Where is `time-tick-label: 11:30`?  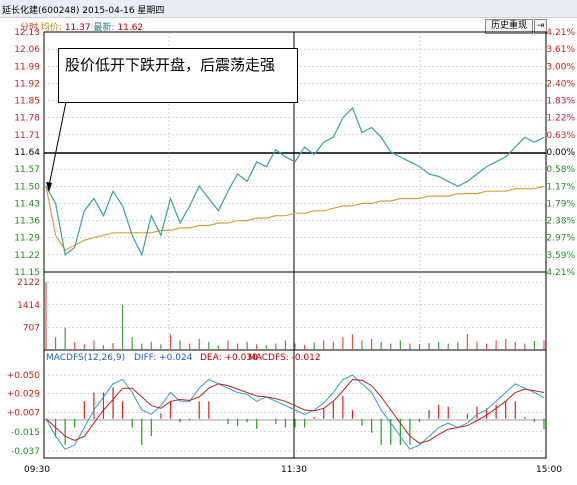
time-tick-label: 11:30 is located at coordinates (294, 470).